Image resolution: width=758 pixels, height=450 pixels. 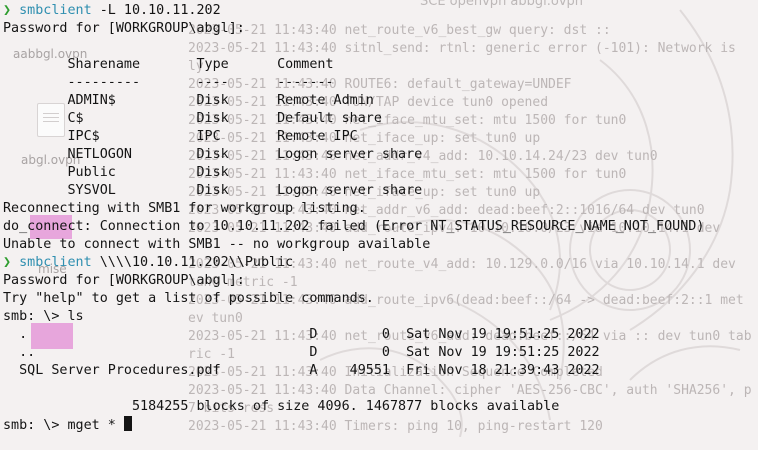 What do you see at coordinates (156, 10) in the screenshot?
I see `command-args: -L 10.10.11.202` at bounding box center [156, 10].